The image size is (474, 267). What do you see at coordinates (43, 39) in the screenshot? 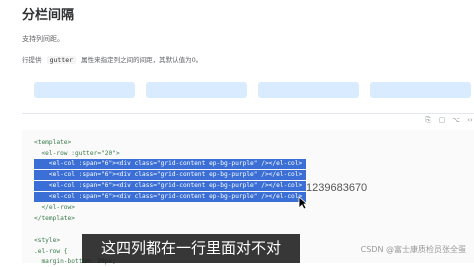
I see `section-description: 支持列间距。` at bounding box center [43, 39].